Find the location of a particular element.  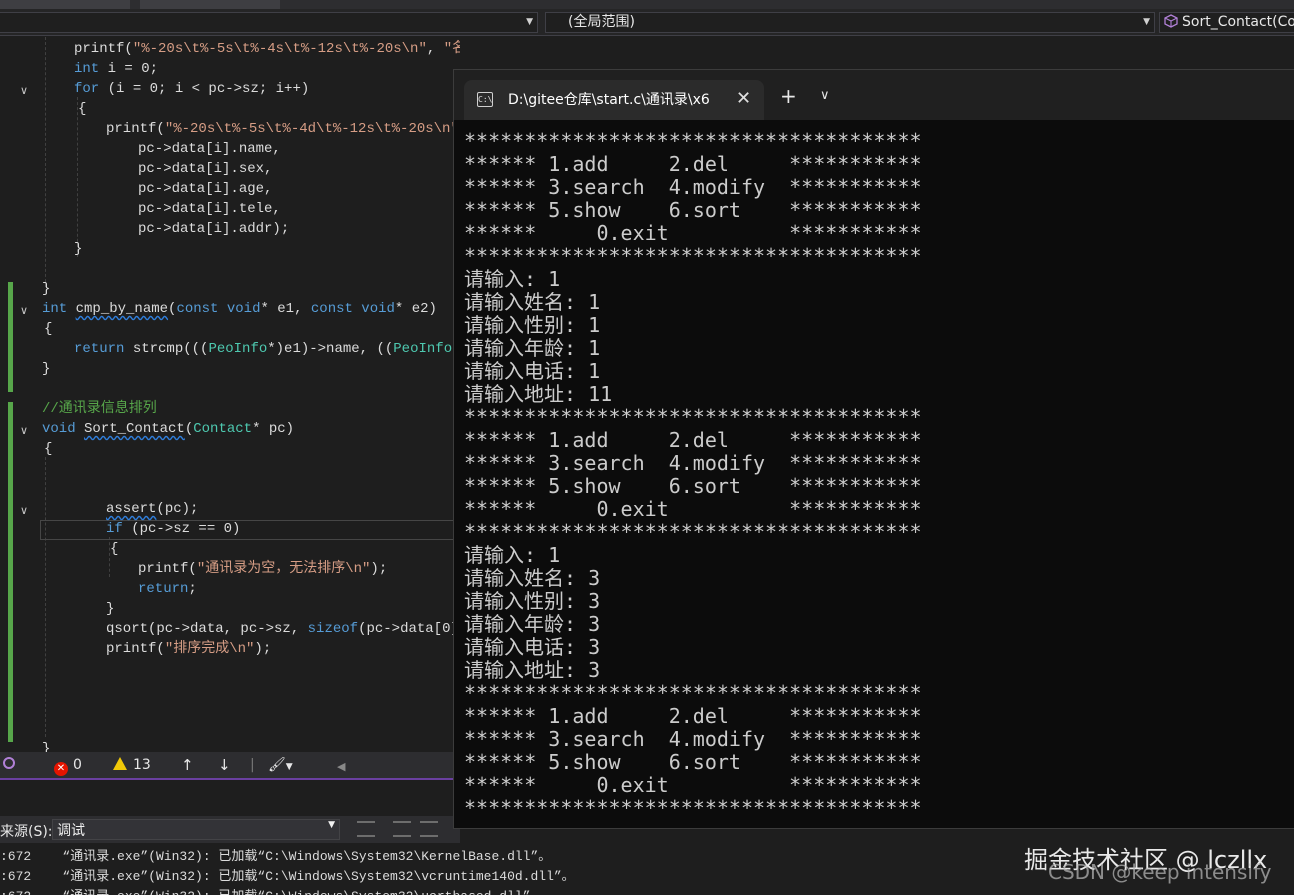

change-marker is located at coordinates (10, 337).